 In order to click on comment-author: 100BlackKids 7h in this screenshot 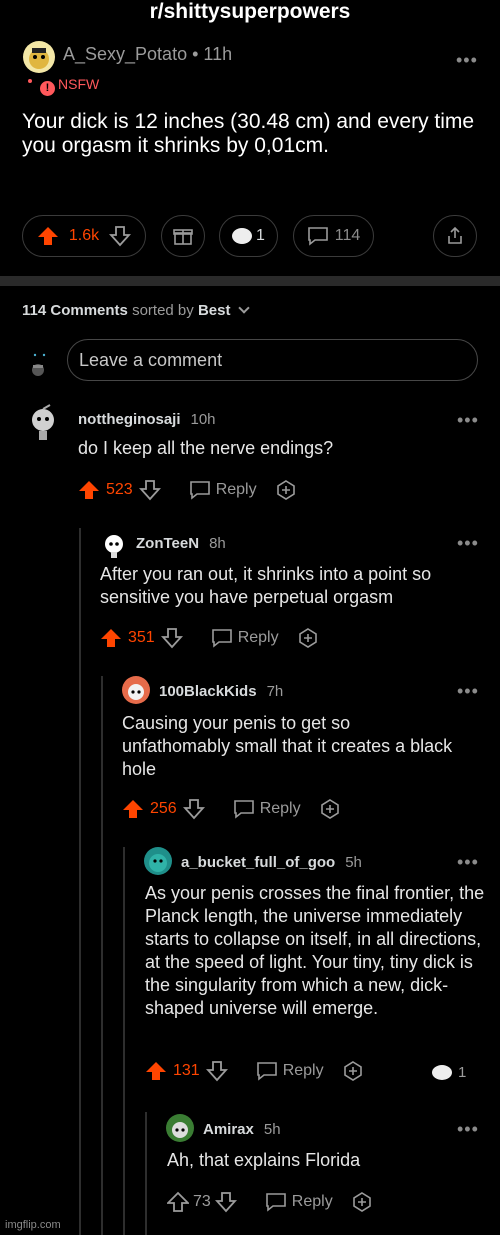, I will do `click(221, 691)`.